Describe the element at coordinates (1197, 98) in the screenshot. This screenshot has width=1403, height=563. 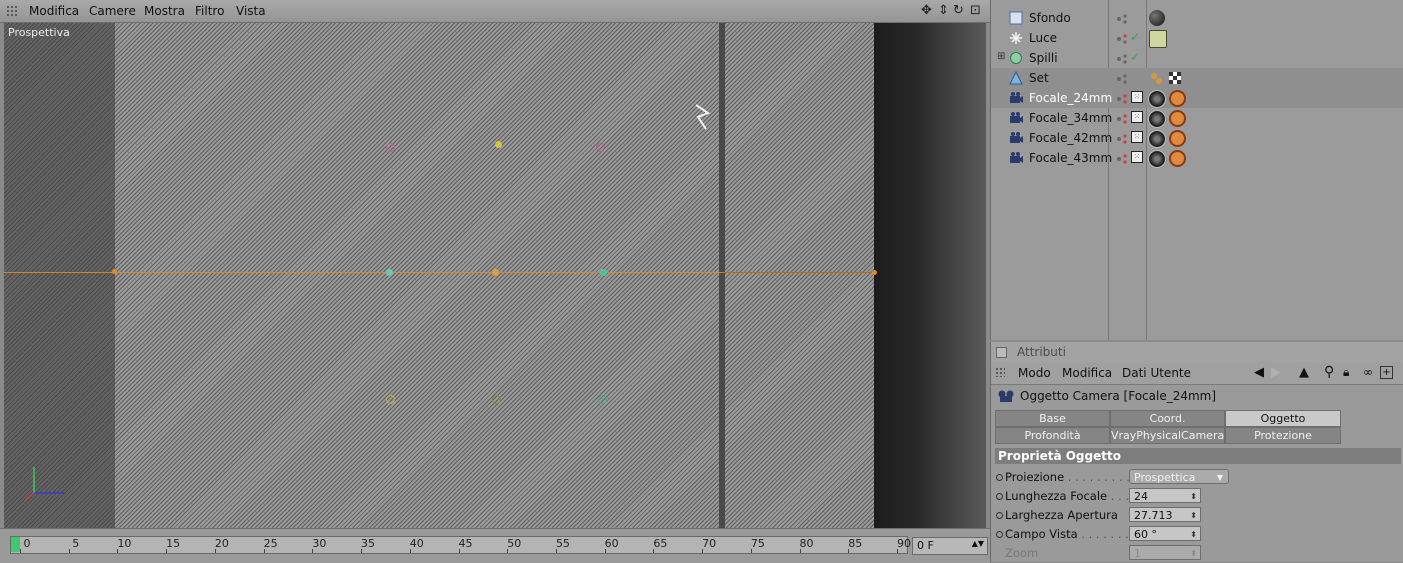
I see `om-item-focale-24mm: Focale_24mm ⁙` at that location.